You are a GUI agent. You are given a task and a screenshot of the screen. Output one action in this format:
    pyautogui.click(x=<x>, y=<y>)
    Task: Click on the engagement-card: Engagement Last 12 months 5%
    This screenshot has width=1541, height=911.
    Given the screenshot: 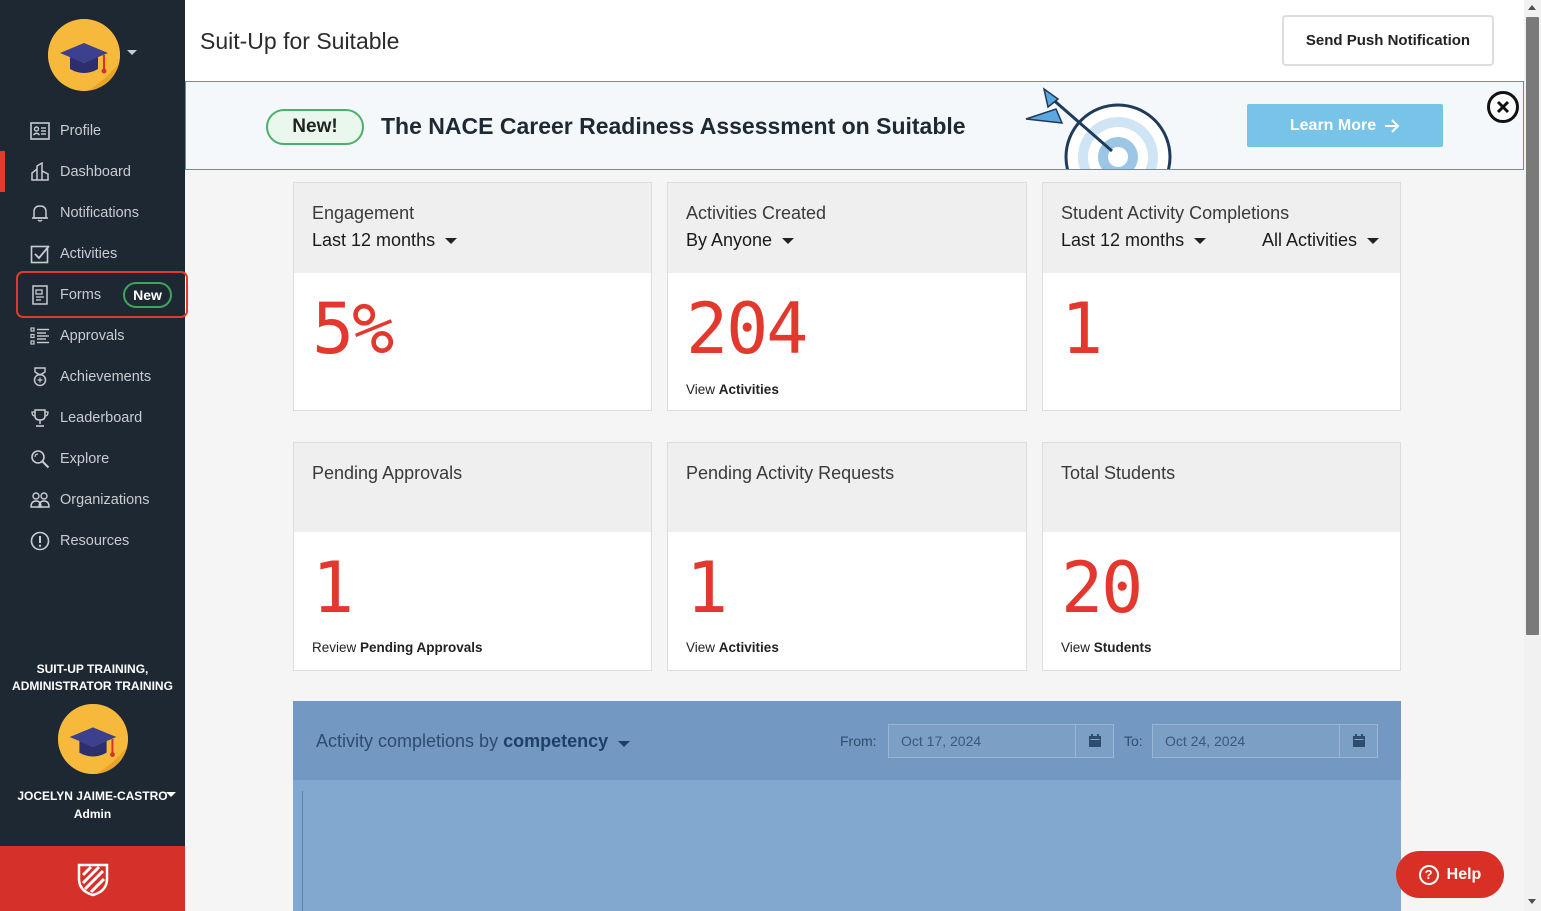 What is the action you would take?
    pyautogui.click(x=472, y=296)
    